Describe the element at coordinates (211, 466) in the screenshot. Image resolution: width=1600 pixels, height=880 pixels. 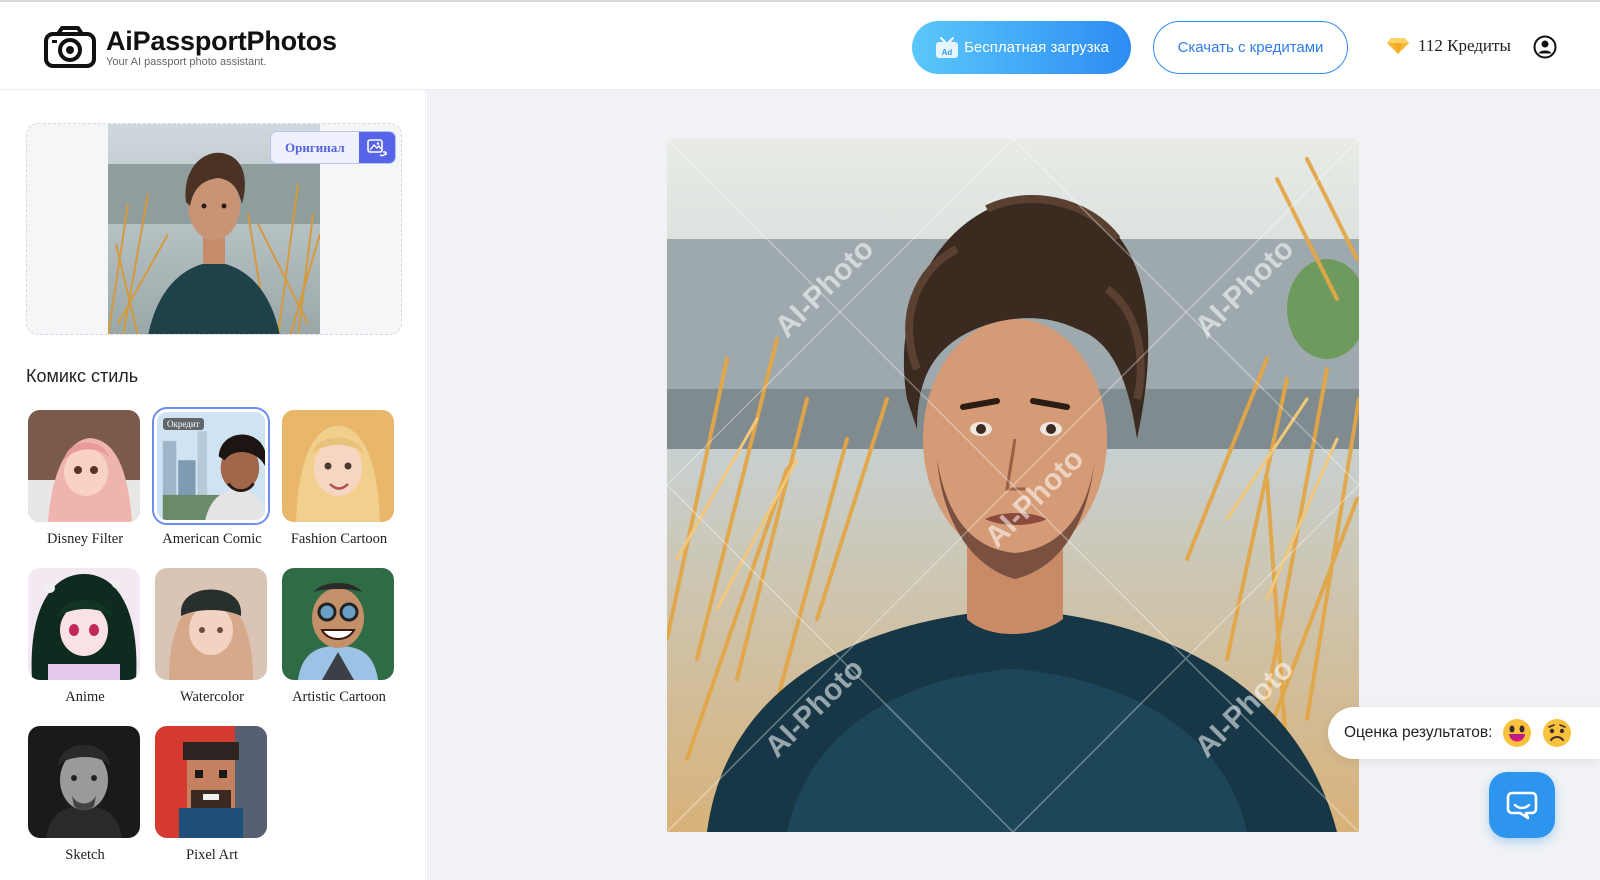
I see `style-thumb: Окредит` at that location.